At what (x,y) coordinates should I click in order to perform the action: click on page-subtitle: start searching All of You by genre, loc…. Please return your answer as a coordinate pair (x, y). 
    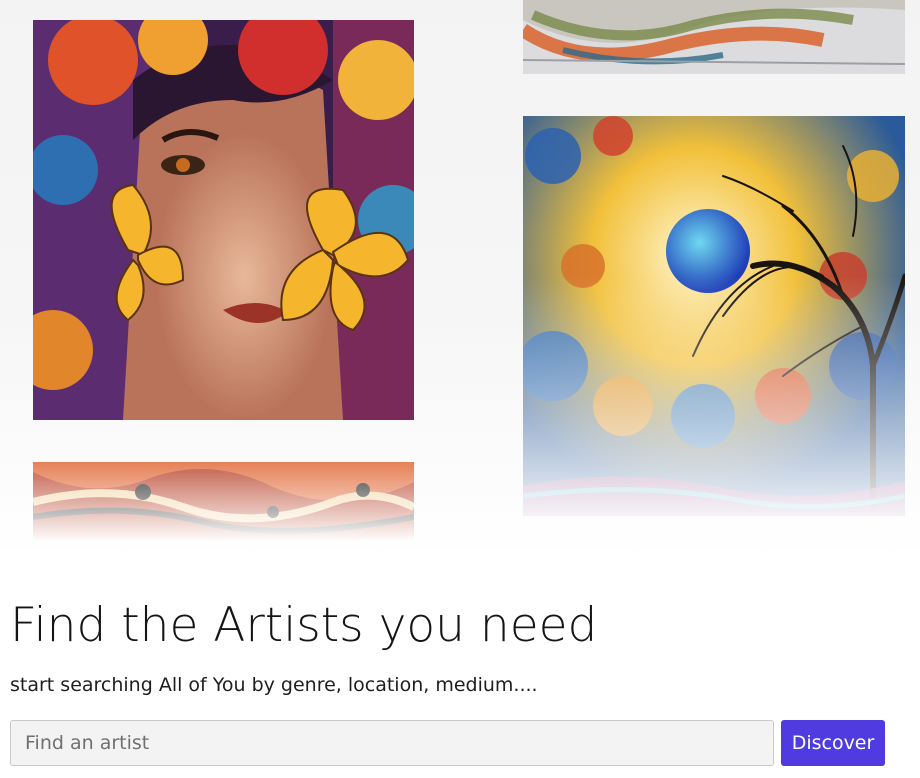
    Looking at the image, I should click on (274, 685).